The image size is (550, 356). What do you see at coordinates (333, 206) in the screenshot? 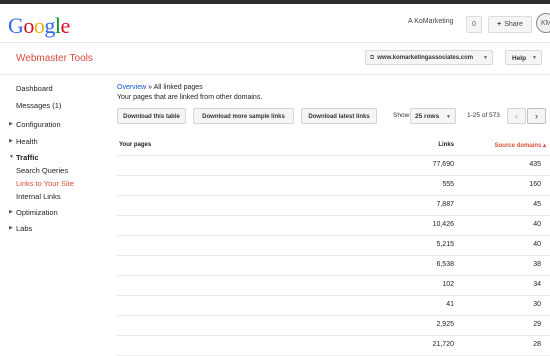
I see `table-row: 7,887 45` at bounding box center [333, 206].